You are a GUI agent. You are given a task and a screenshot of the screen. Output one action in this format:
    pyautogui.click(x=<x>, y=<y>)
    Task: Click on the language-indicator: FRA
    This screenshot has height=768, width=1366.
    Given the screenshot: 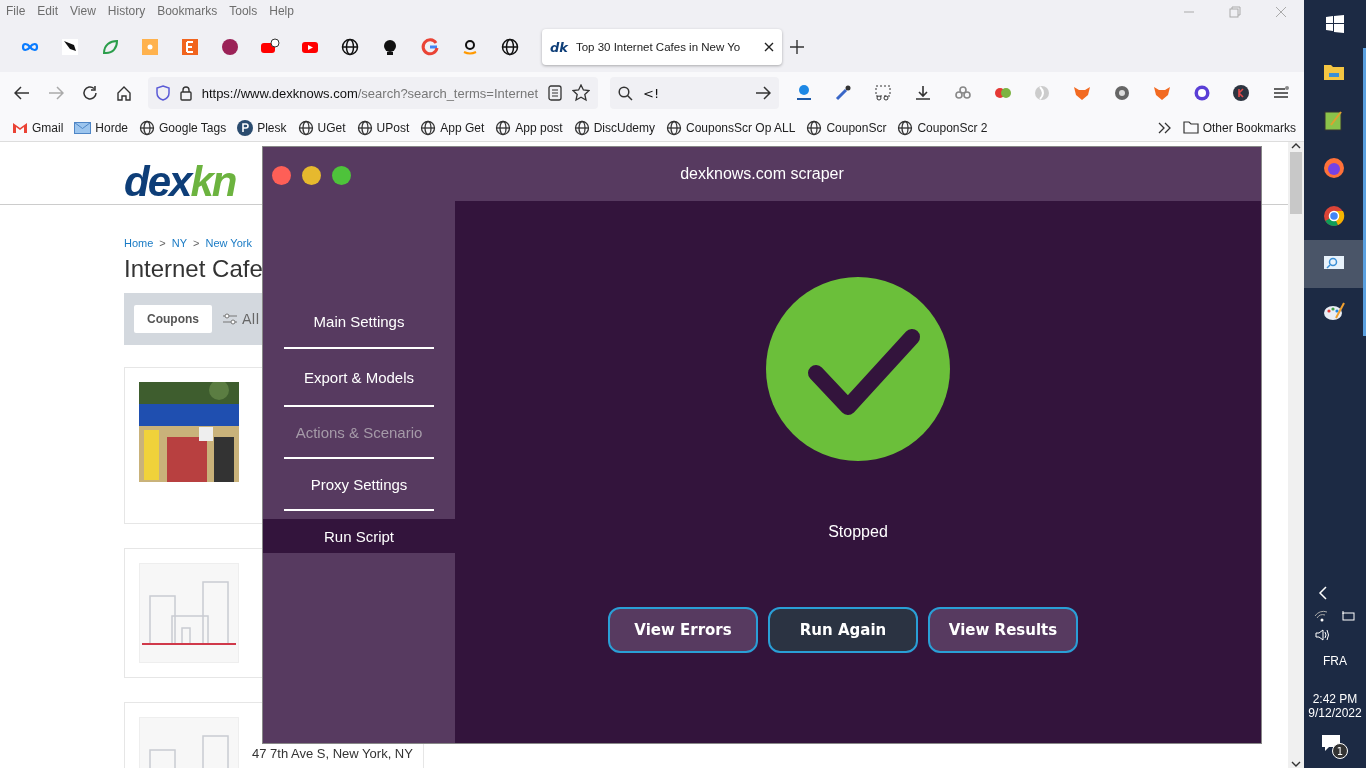 What is the action you would take?
    pyautogui.click(x=1335, y=661)
    